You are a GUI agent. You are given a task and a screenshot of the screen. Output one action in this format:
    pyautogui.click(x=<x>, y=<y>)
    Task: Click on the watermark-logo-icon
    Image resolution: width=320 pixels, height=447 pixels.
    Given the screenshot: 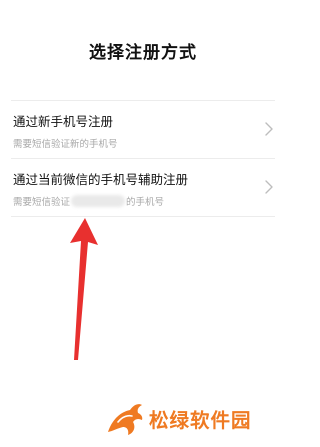 What is the action you would take?
    pyautogui.click(x=125, y=419)
    